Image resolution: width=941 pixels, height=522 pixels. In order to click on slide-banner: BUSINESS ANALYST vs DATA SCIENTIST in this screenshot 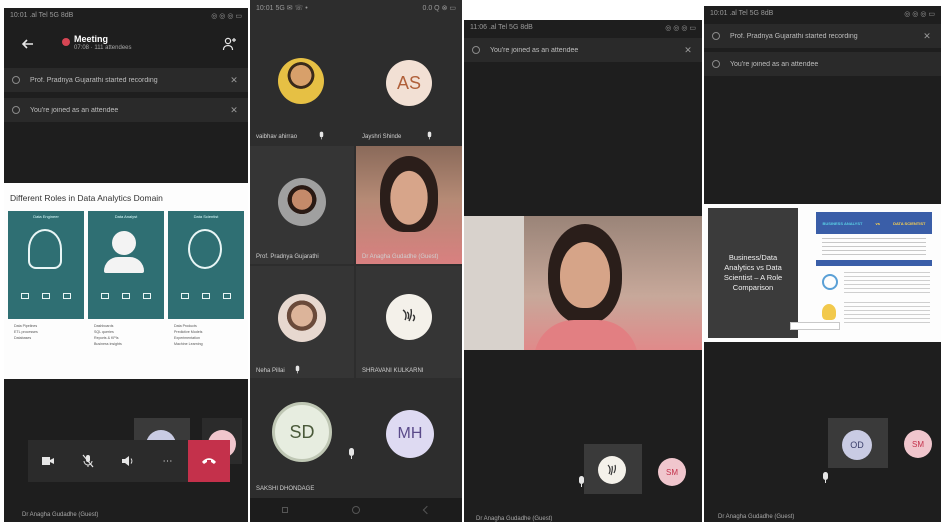, I will do `click(874, 223)`.